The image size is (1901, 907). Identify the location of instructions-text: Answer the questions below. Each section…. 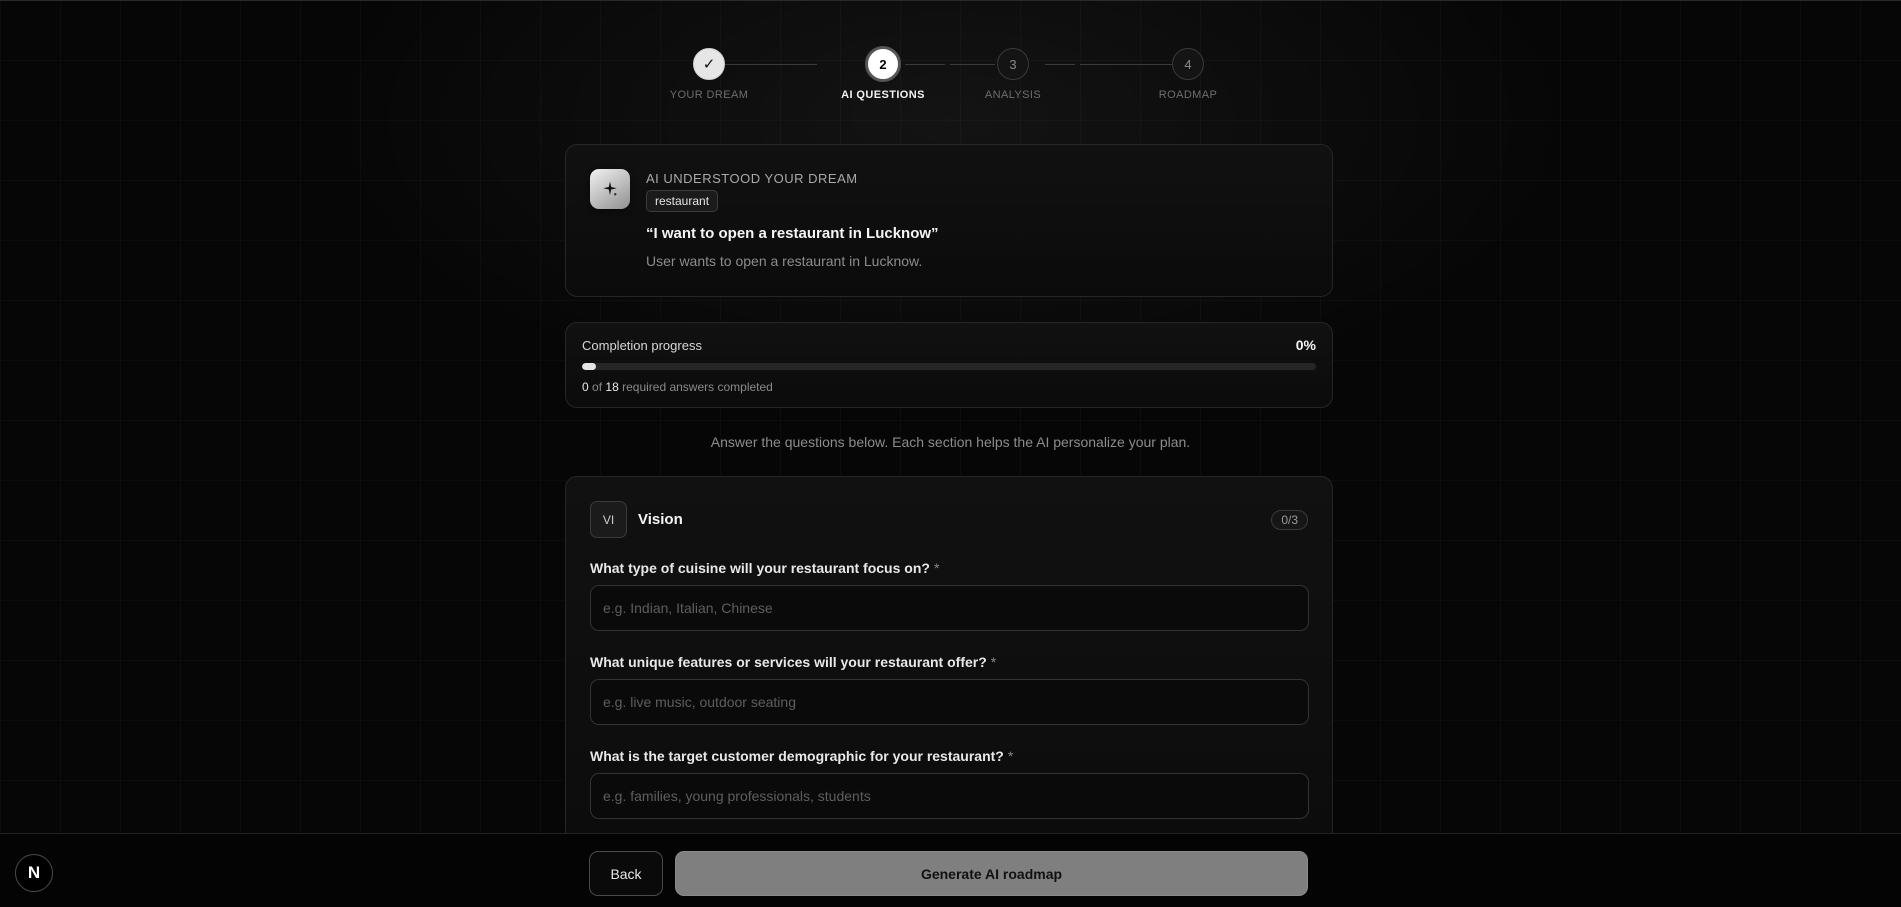
(950, 442).